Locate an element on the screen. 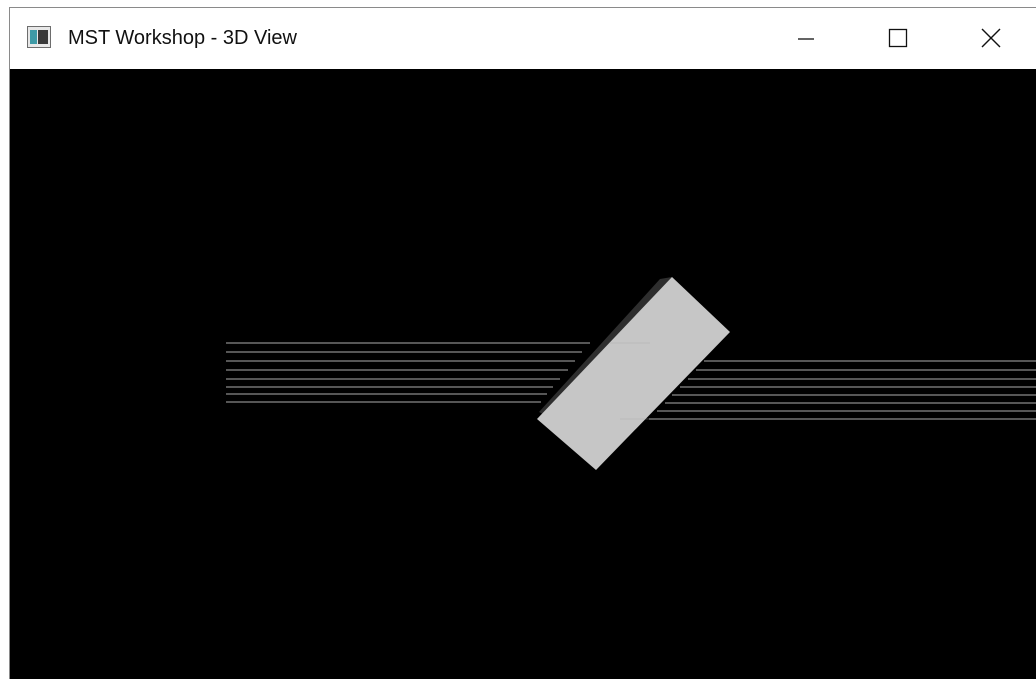 This screenshot has height=679, width=1036. title-bar: MST Workshop - 3D View is located at coordinates (523, 38).